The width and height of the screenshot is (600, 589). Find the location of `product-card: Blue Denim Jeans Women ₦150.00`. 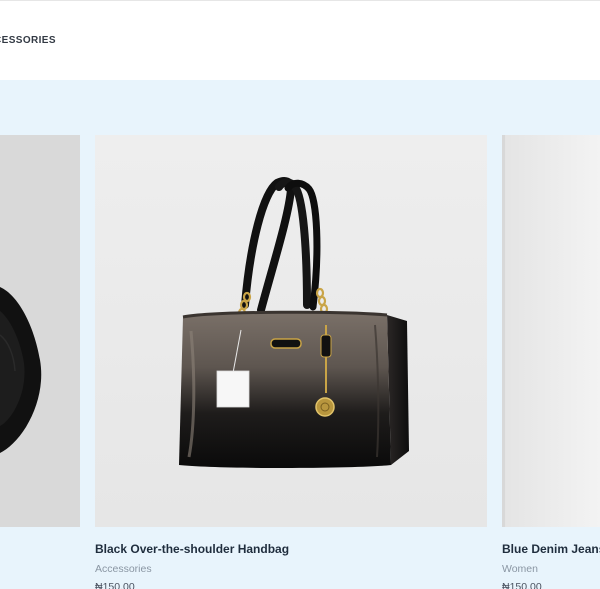

product-card: Blue Denim Jeans Women ₦150.00 is located at coordinates (551, 362).